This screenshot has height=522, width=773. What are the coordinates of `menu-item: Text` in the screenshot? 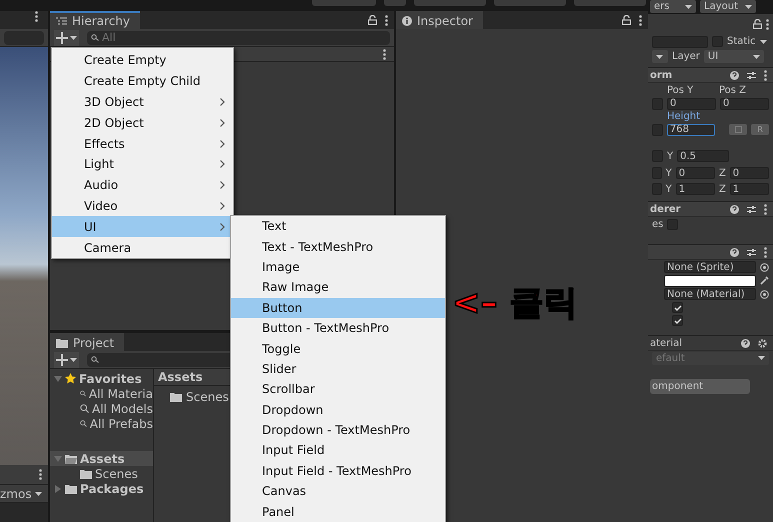 It's located at (338, 226).